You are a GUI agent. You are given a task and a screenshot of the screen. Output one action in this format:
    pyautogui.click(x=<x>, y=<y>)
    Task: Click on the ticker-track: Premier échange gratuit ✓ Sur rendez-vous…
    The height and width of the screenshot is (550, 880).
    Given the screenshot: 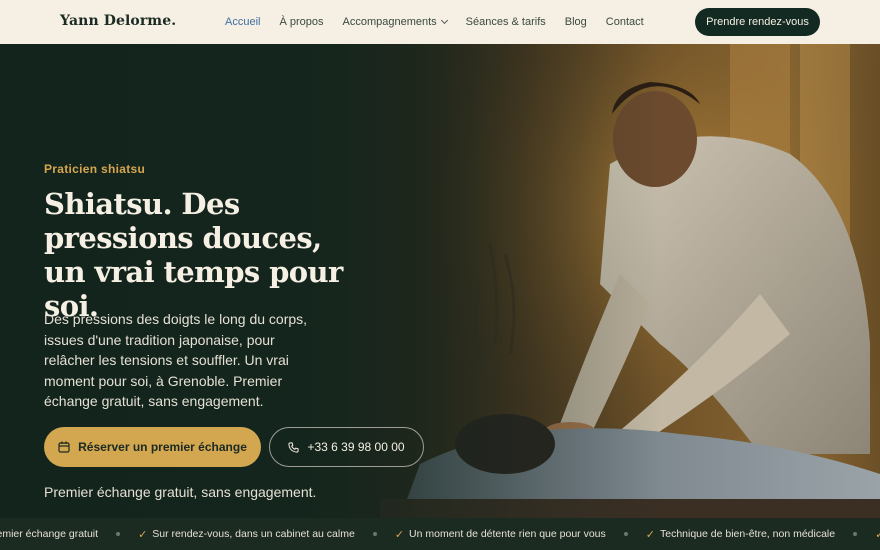 What is the action you would take?
    pyautogui.click(x=440, y=534)
    